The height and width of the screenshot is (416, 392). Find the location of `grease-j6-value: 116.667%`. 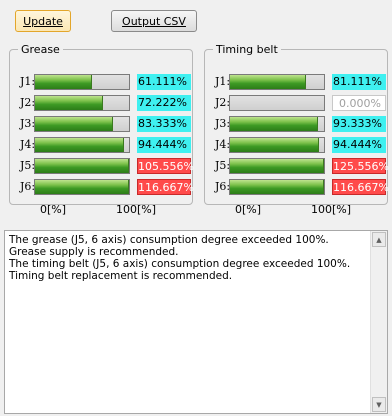

grease-j6-value: 116.667% is located at coordinates (165, 187).